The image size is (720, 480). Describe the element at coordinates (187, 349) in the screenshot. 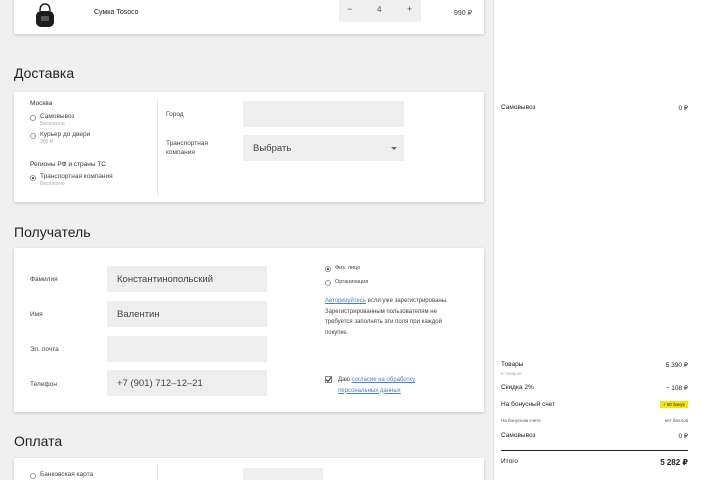

I see `email-input` at that location.